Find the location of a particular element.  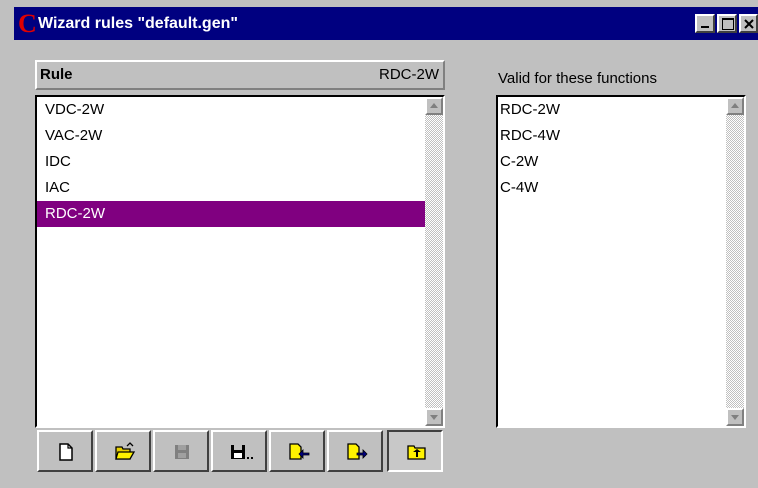

import-icon is located at coordinates (299, 451).